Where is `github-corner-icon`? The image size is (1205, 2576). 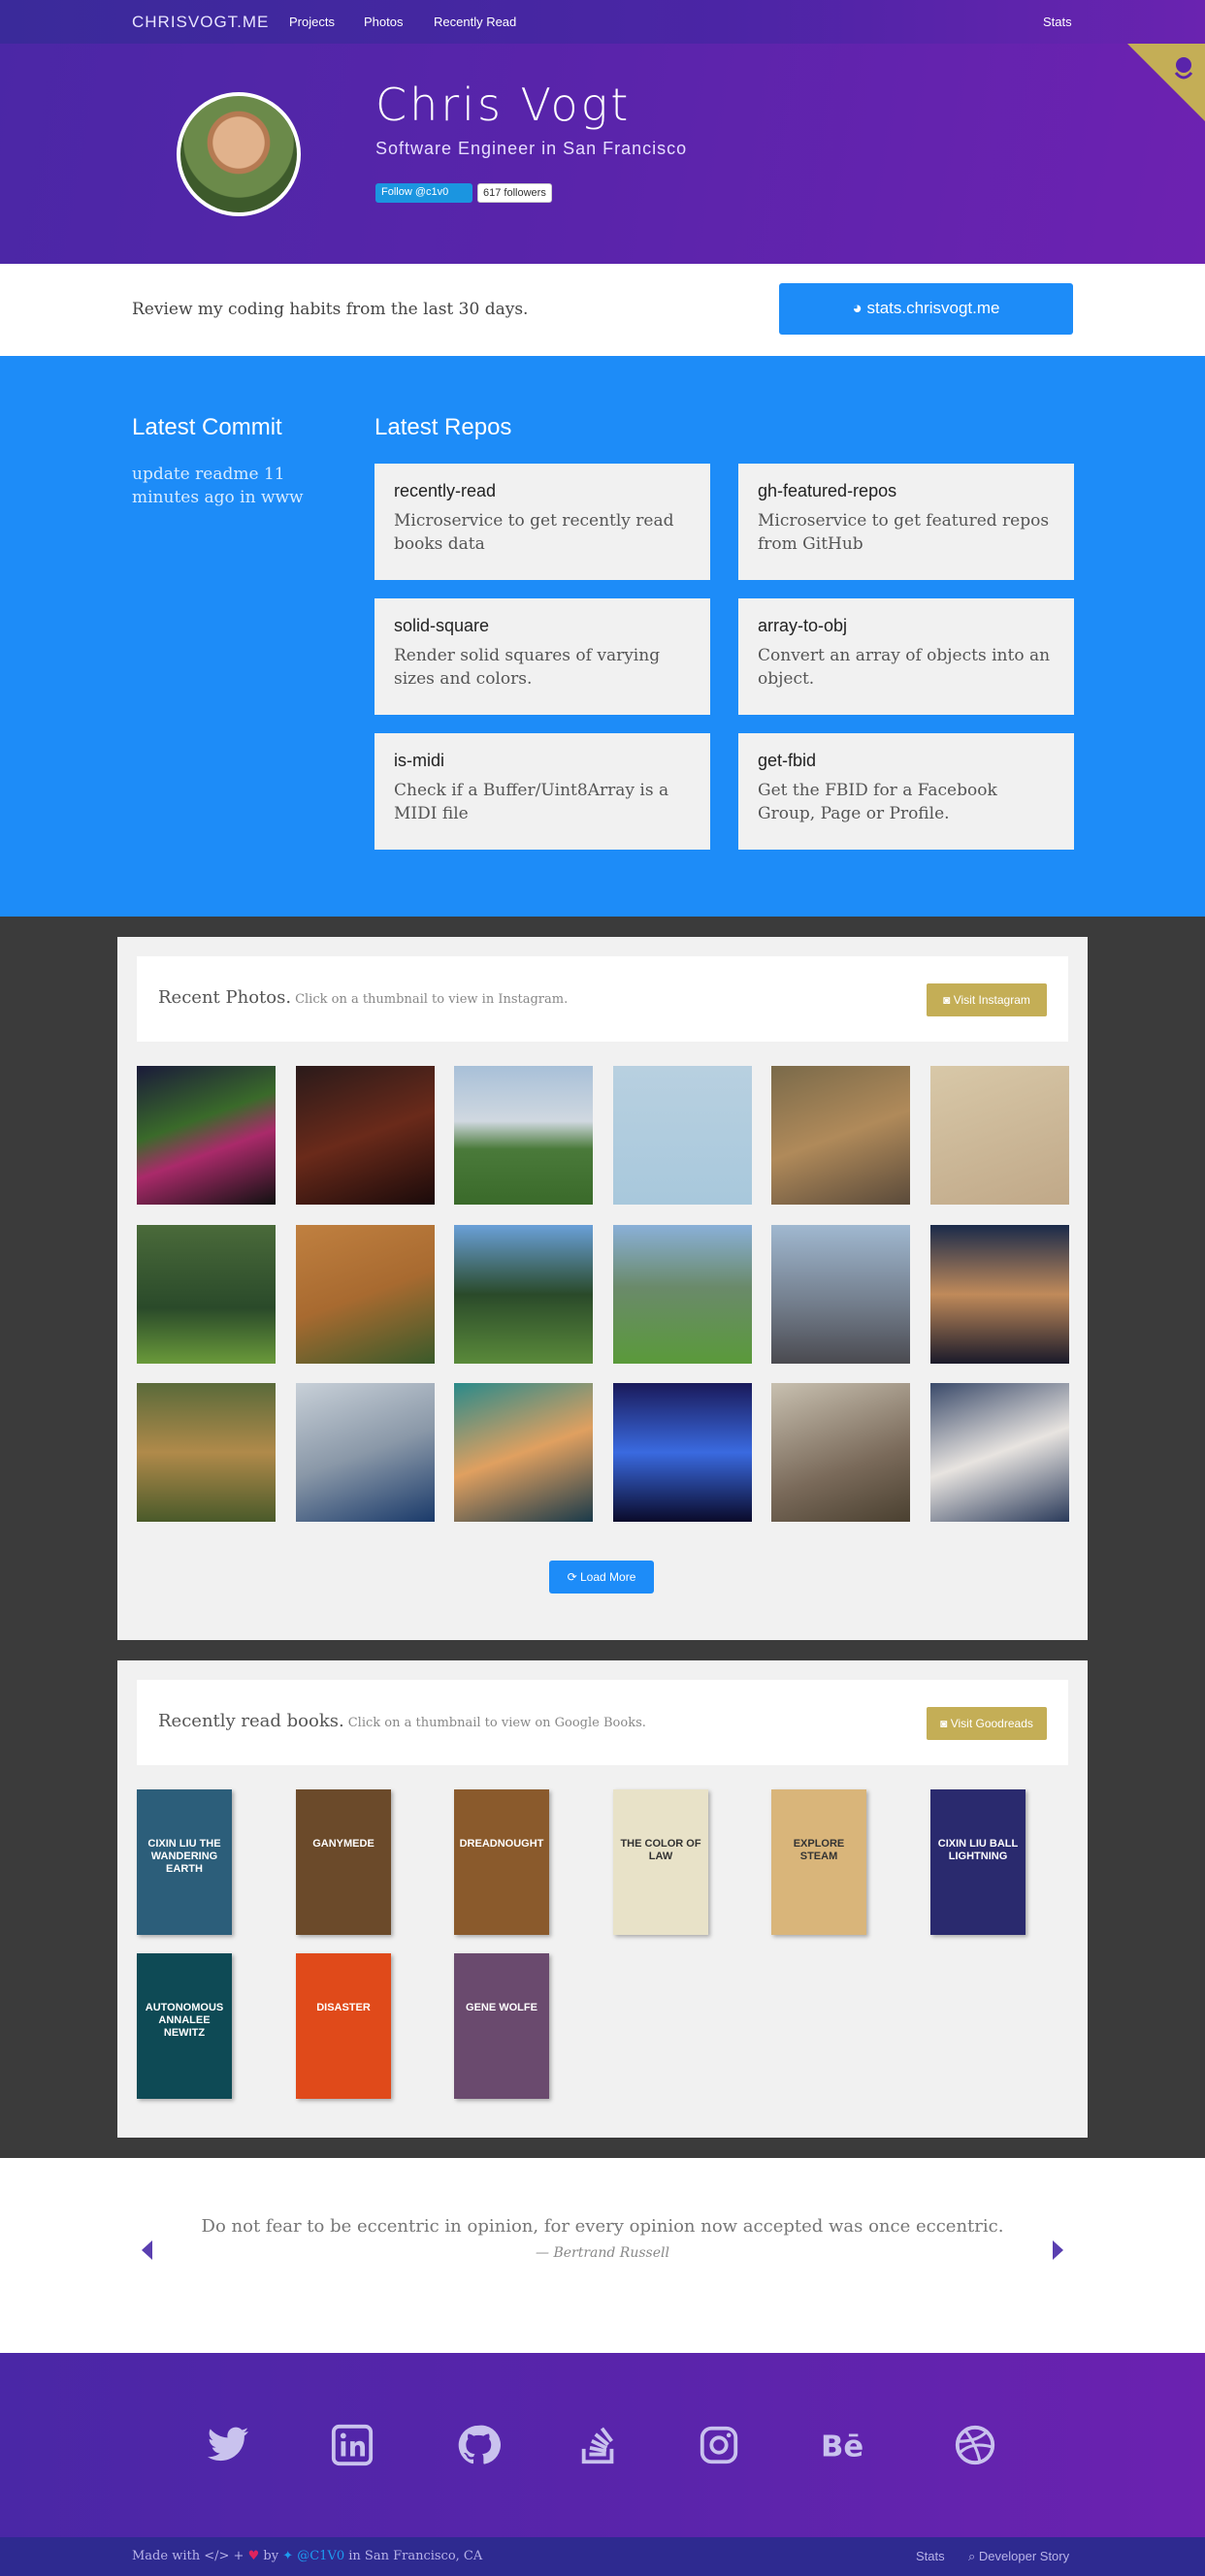 github-corner-icon is located at coordinates (1166, 82).